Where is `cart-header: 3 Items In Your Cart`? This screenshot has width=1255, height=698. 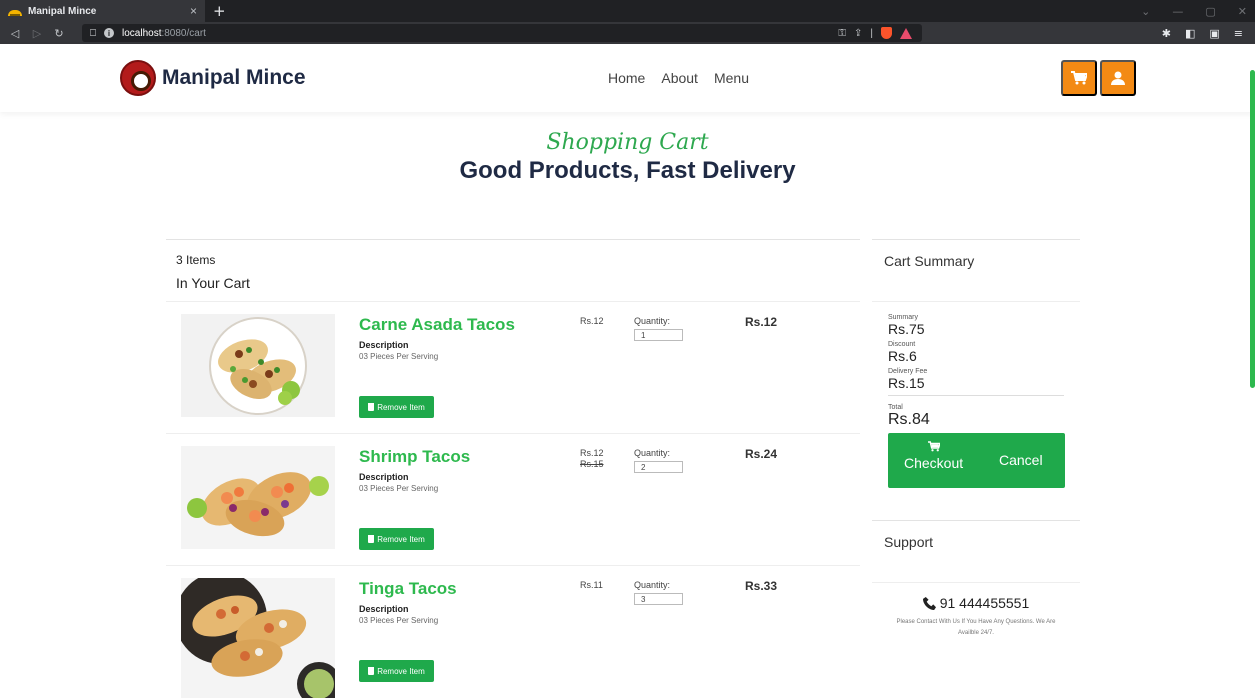
cart-header: 3 Items In Your Cart is located at coordinates (513, 270).